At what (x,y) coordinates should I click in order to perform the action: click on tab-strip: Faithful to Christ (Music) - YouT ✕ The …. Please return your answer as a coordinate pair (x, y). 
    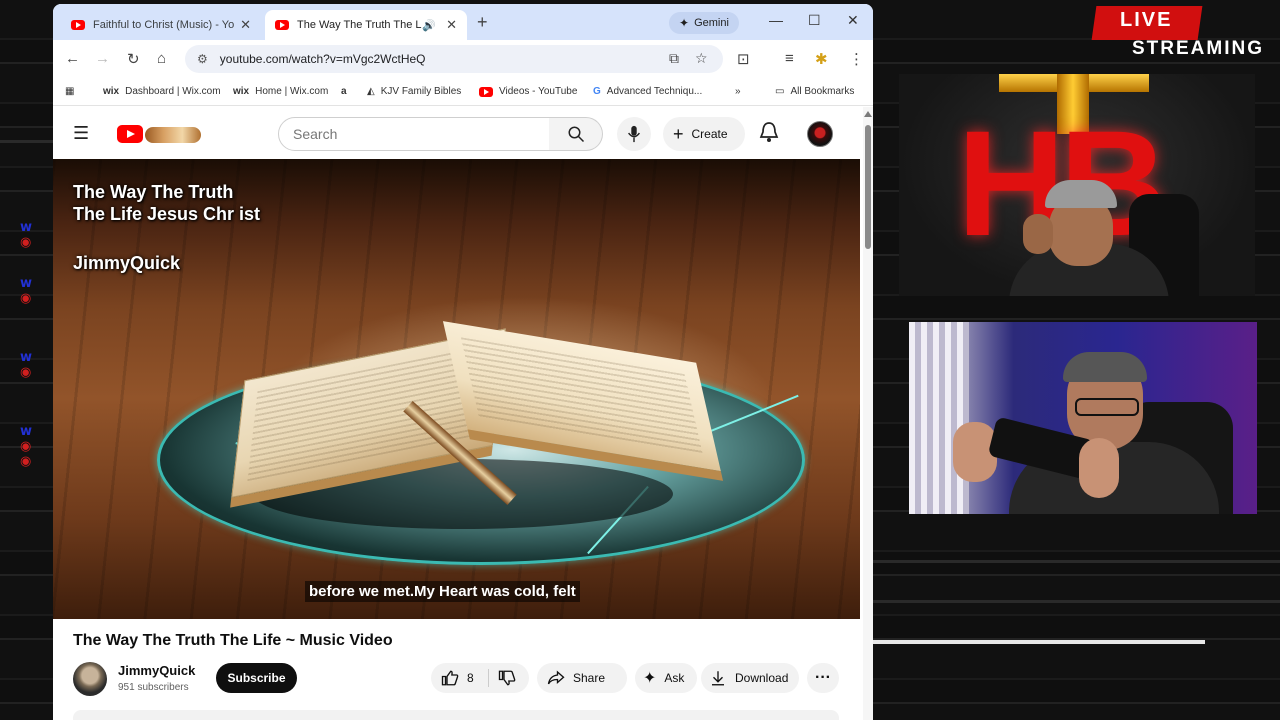
    Looking at the image, I should click on (463, 22).